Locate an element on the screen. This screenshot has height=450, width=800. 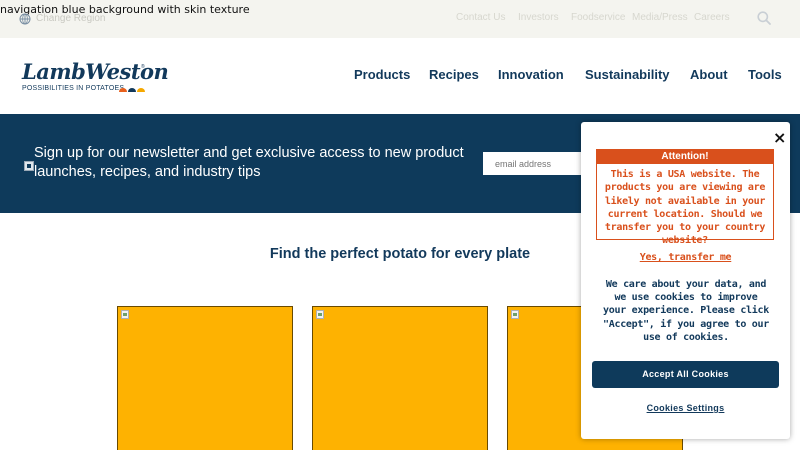
search-icon is located at coordinates (764, 18).